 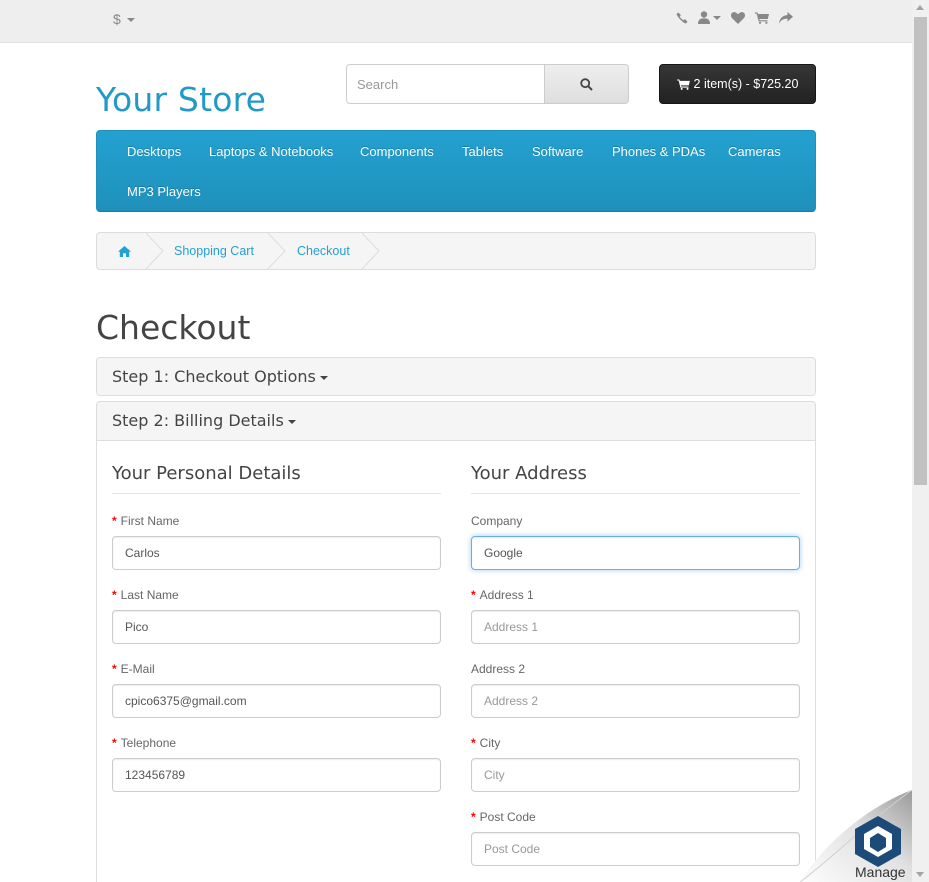 What do you see at coordinates (482, 151) in the screenshot?
I see `menu-item-tablets: Tablets` at bounding box center [482, 151].